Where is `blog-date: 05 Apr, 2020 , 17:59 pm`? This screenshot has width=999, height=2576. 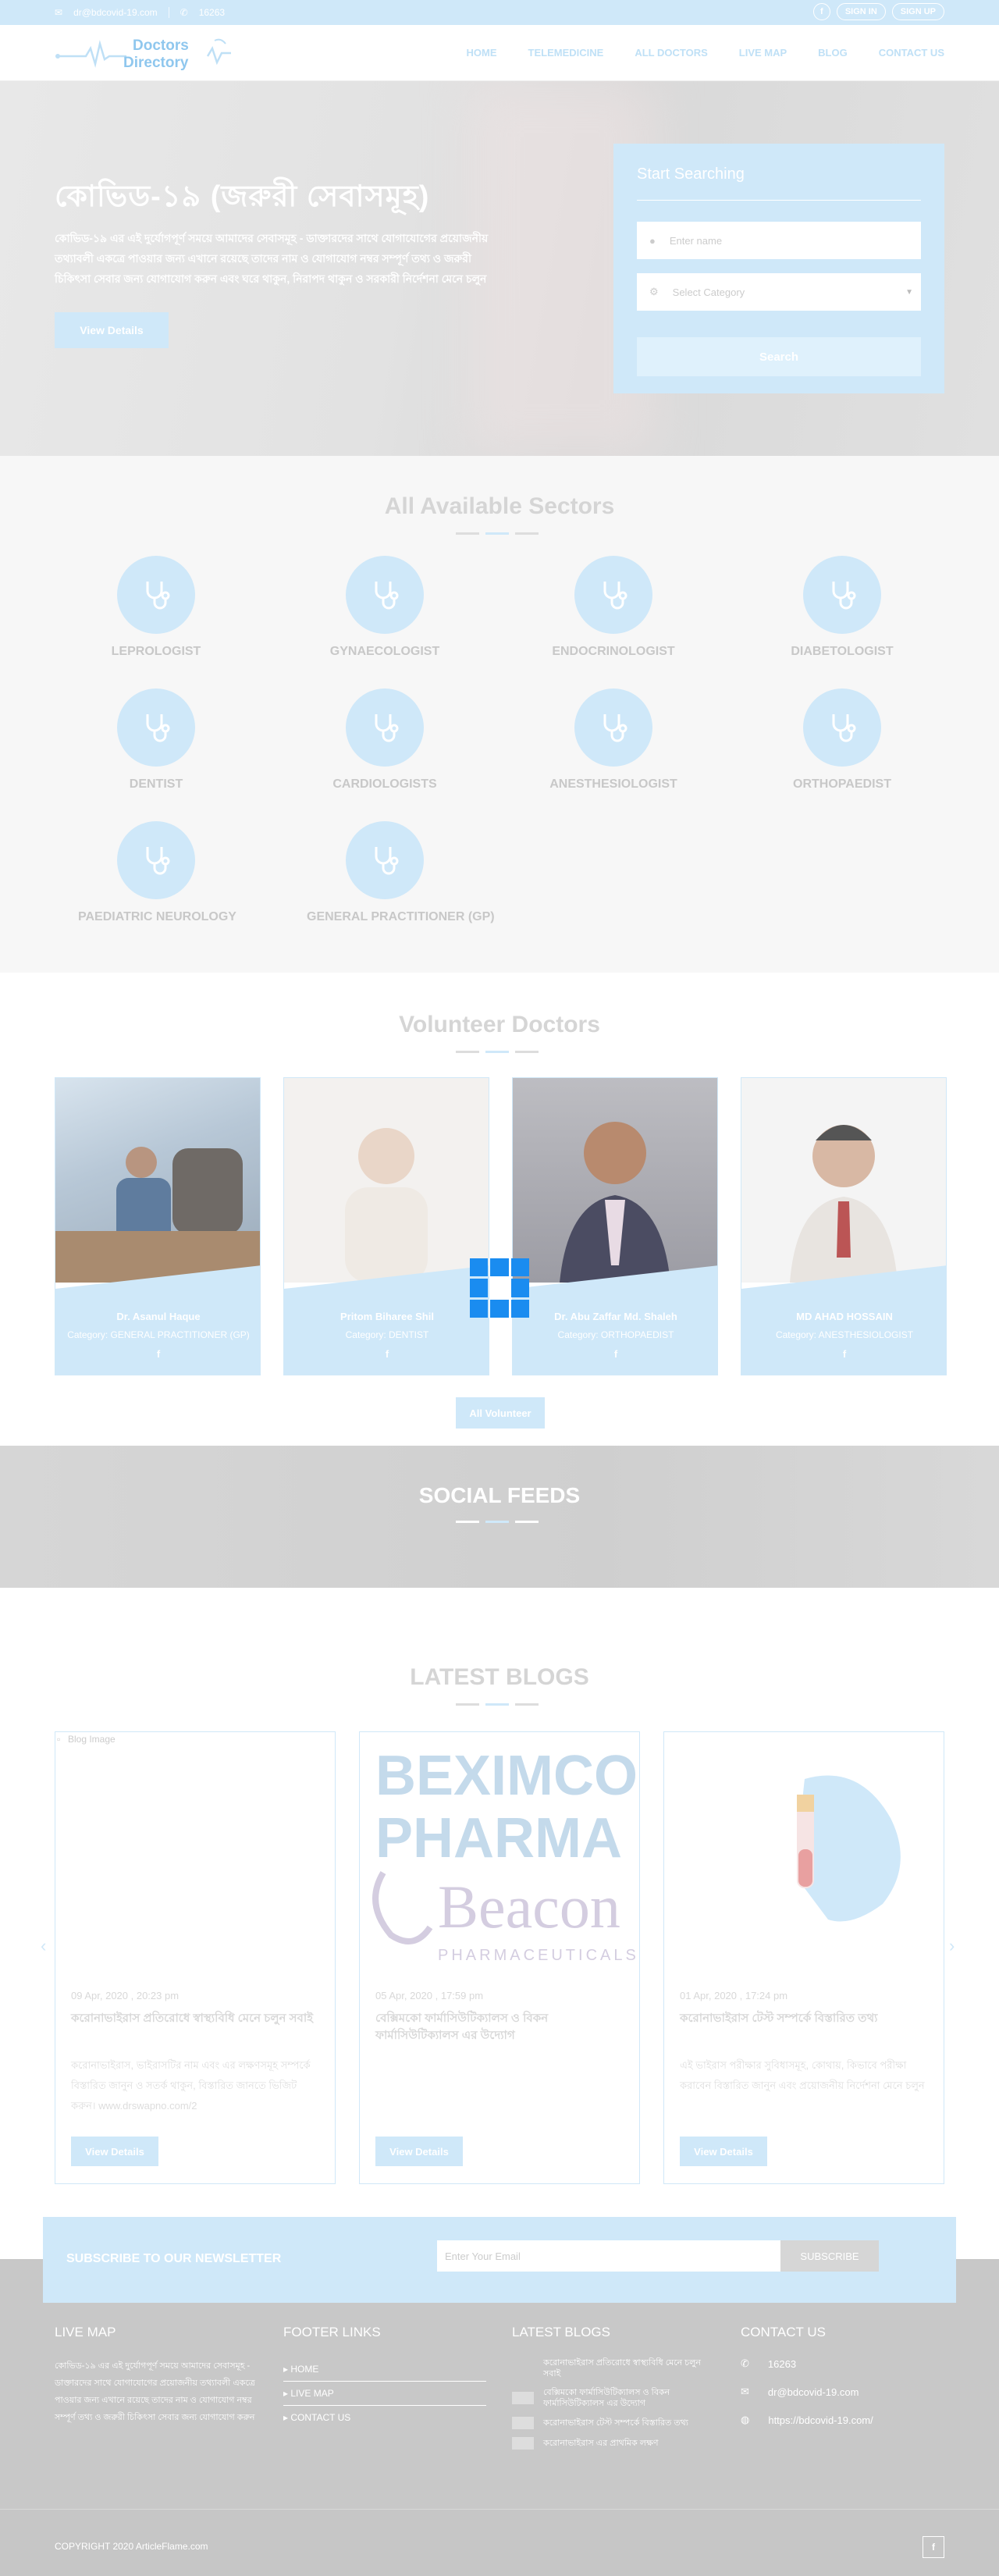 blog-date: 05 Apr, 2020 , 17:59 pm is located at coordinates (430, 1996).